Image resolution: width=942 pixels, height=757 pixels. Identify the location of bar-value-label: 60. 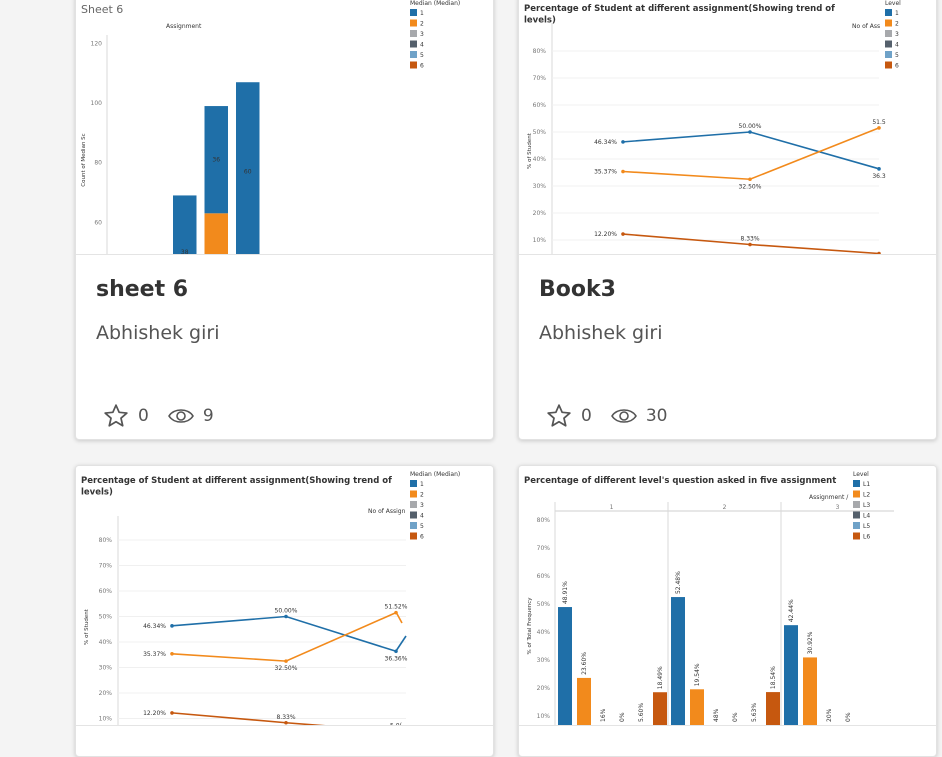
(248, 172).